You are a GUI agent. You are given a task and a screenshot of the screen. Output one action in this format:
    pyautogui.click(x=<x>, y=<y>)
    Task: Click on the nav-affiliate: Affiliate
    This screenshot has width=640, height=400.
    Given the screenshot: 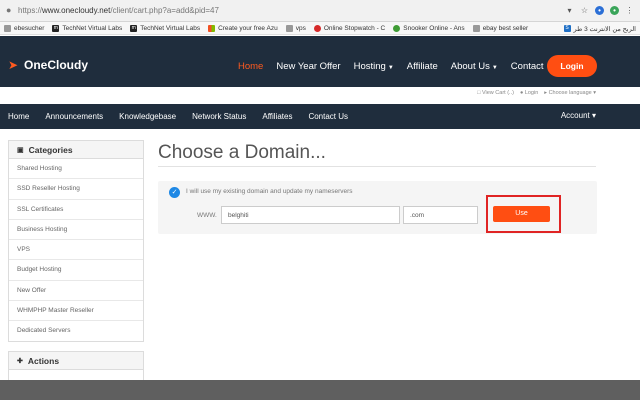 What is the action you would take?
    pyautogui.click(x=422, y=66)
    